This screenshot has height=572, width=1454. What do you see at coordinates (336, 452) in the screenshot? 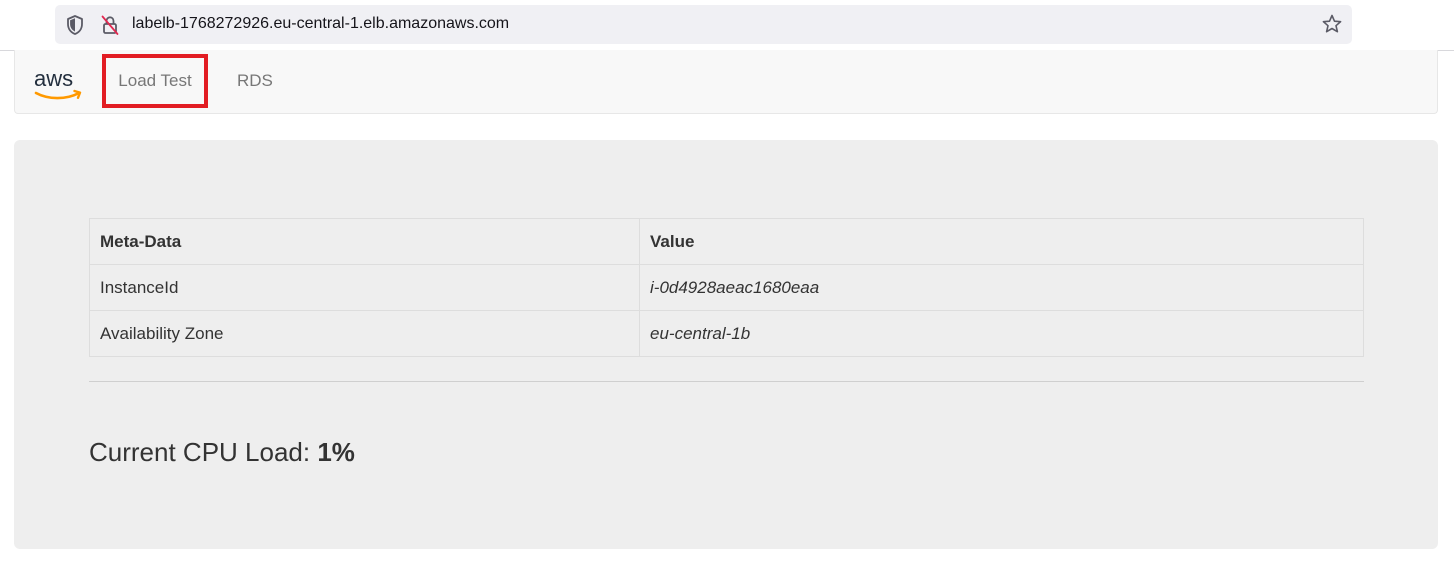
I see `cpu-load-value: 1%` at bounding box center [336, 452].